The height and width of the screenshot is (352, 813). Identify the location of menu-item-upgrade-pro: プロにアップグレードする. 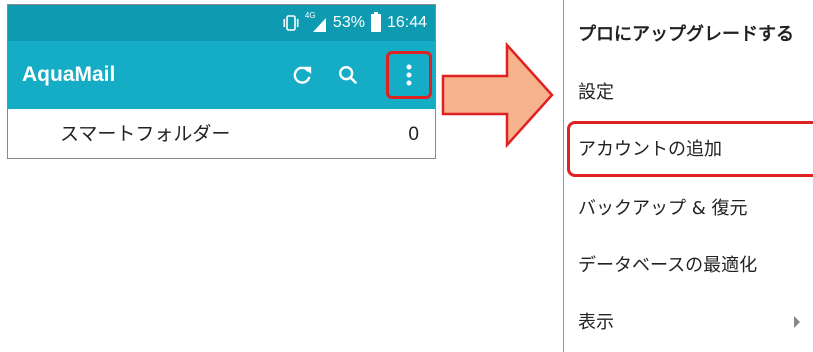
(688, 35).